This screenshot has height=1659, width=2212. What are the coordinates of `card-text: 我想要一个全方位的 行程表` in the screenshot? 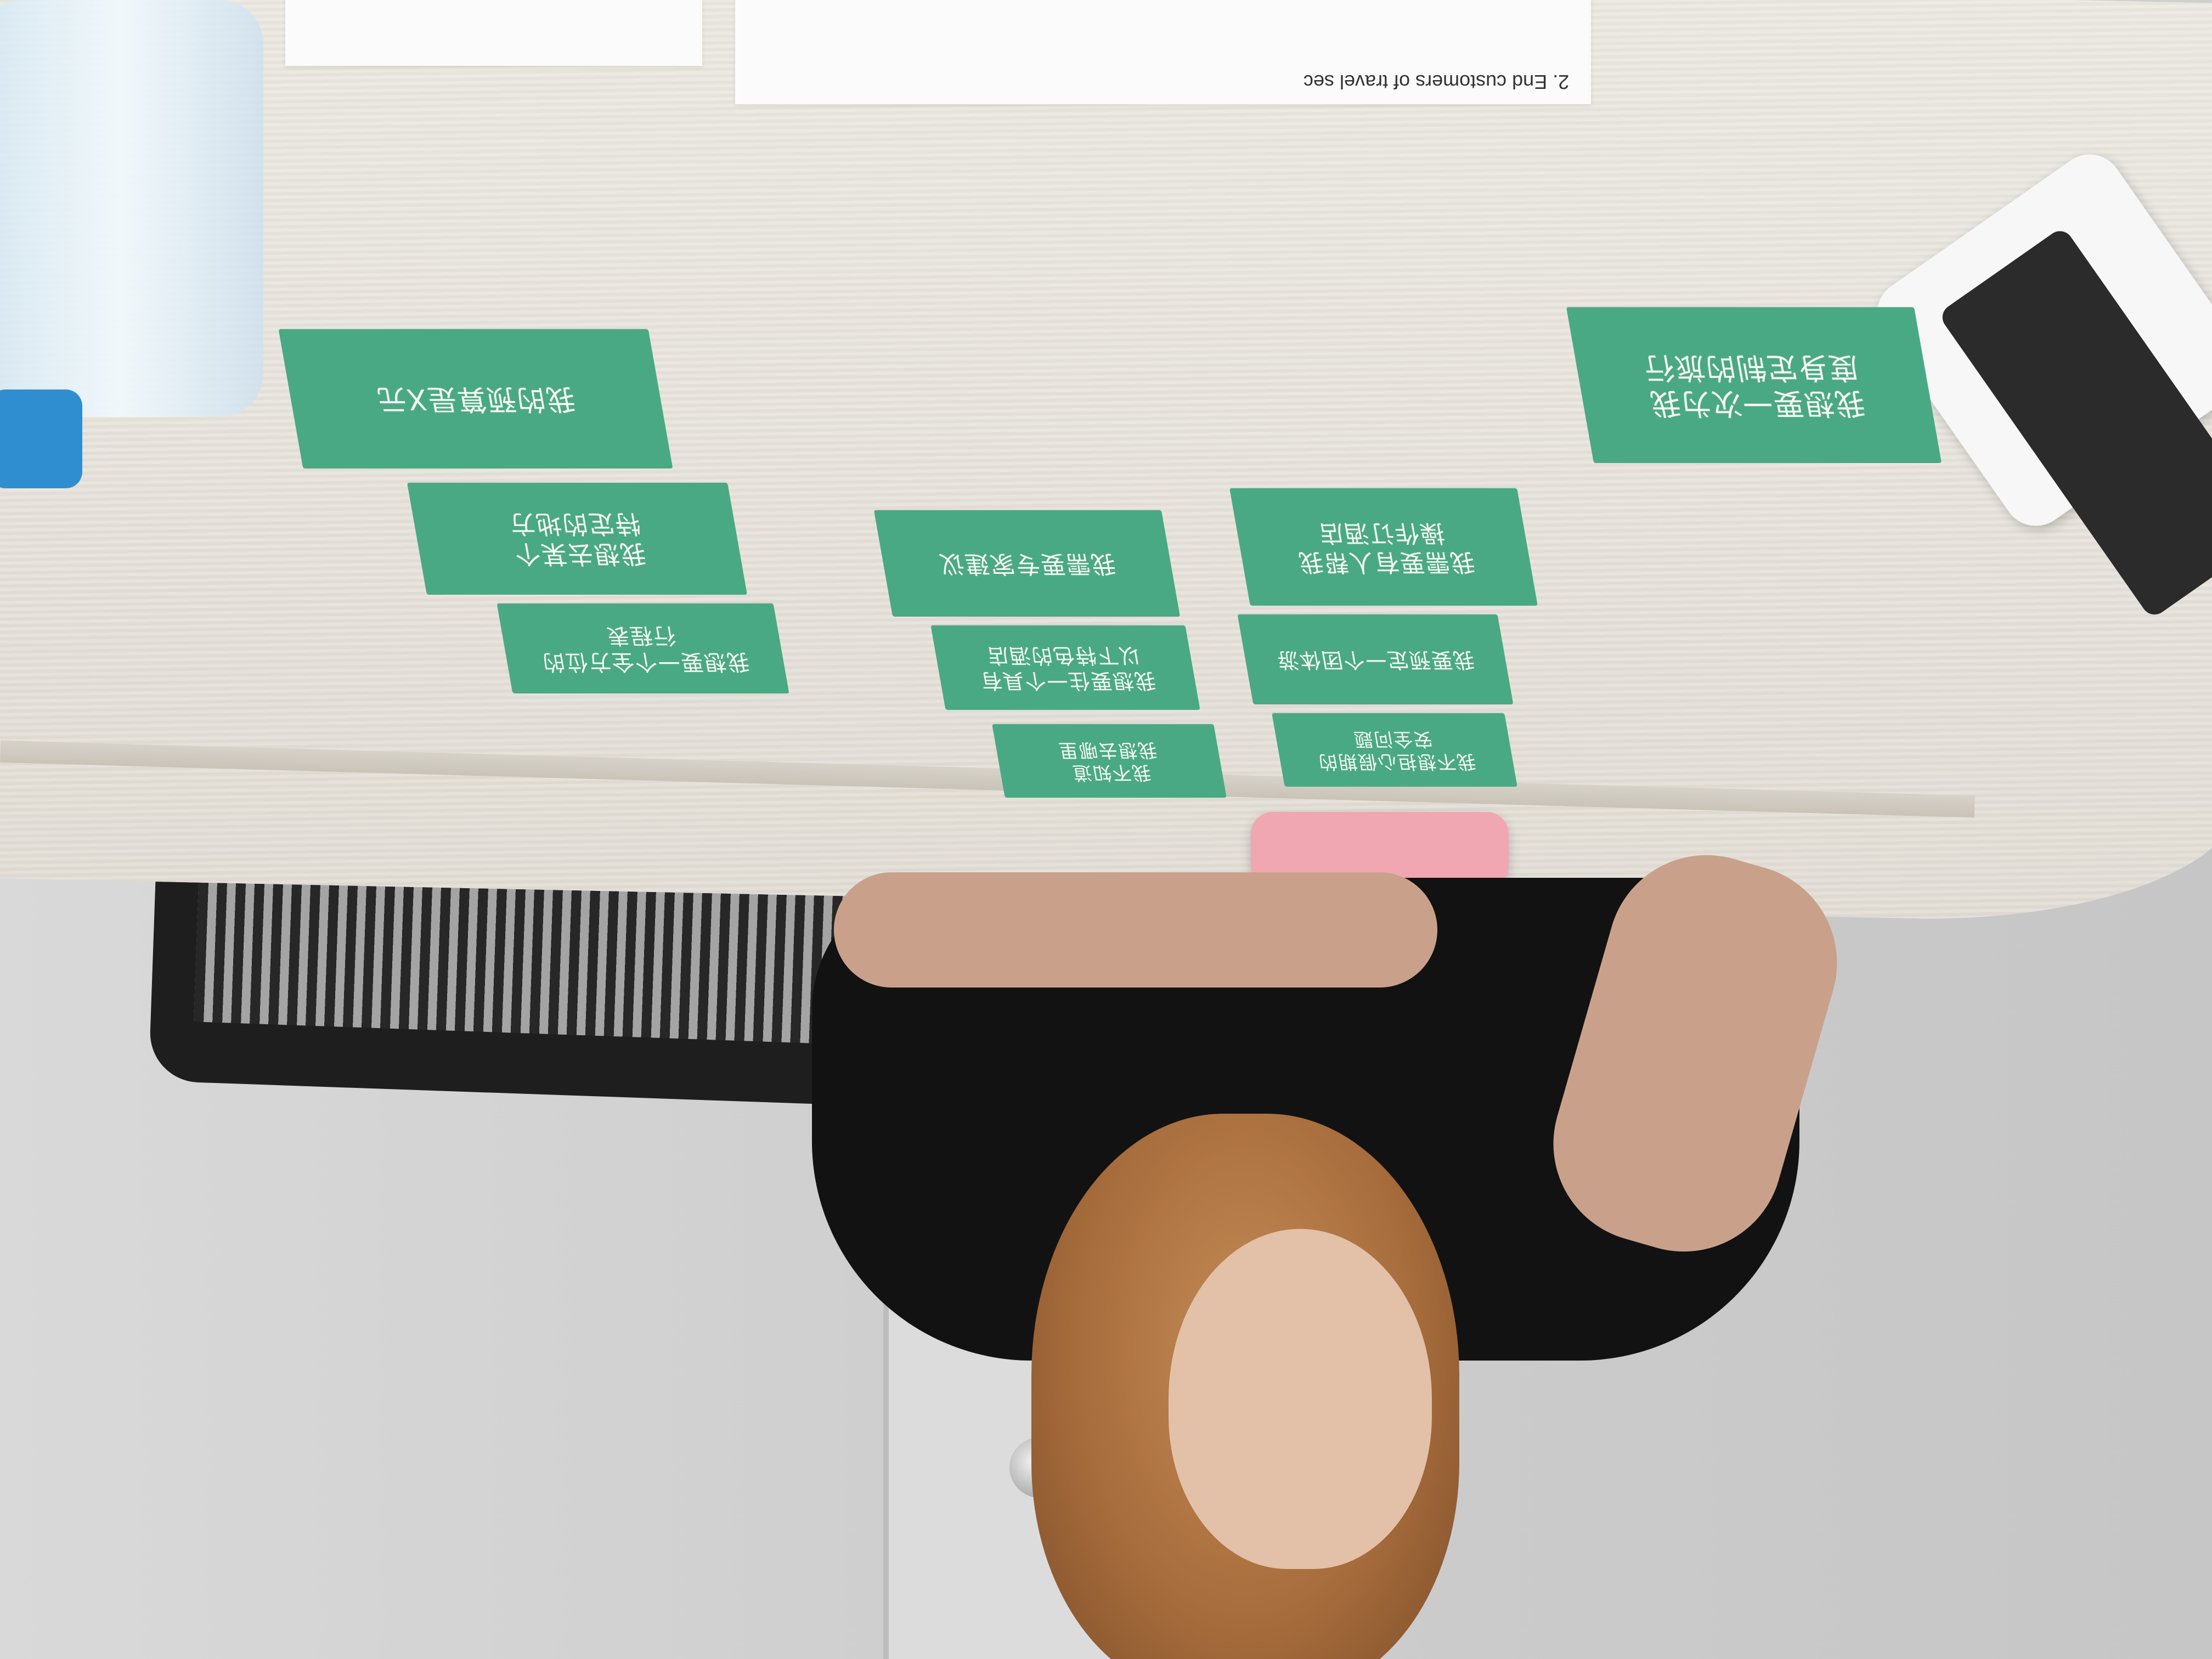 It's located at (646, 648).